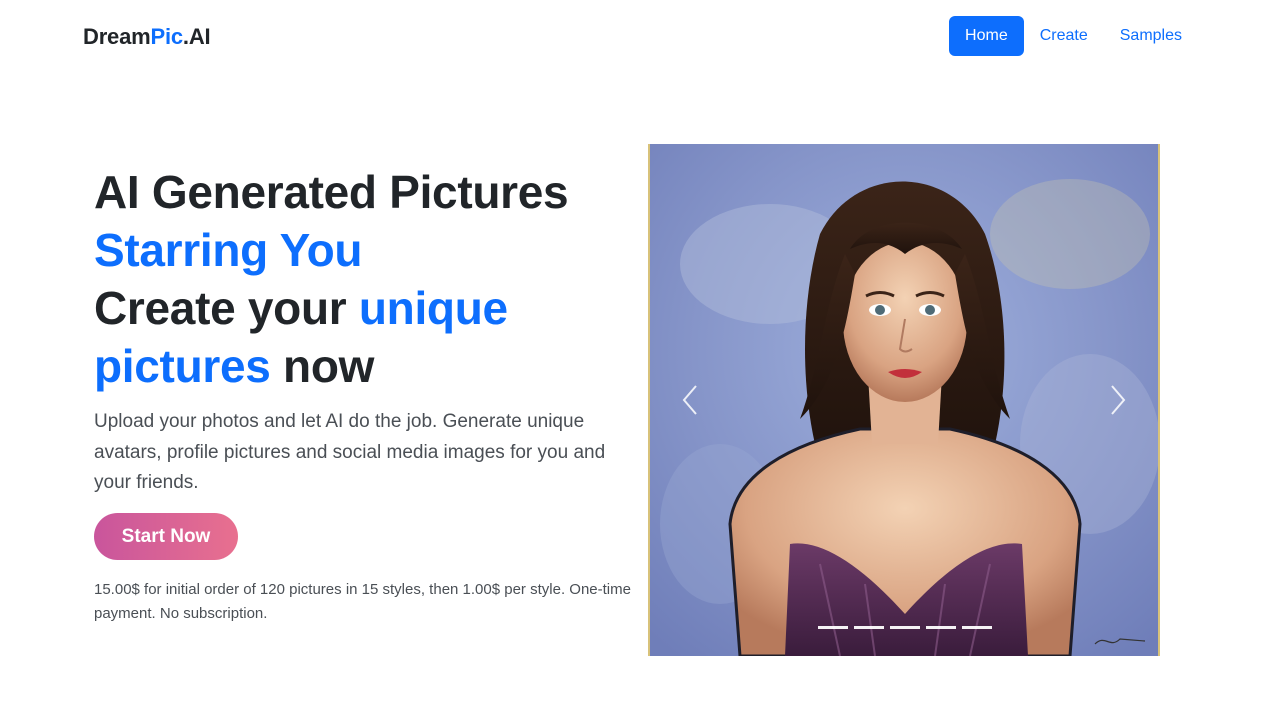 This screenshot has width=1280, height=720. I want to click on nav-links: Home Create Samples, so click(1073, 36).